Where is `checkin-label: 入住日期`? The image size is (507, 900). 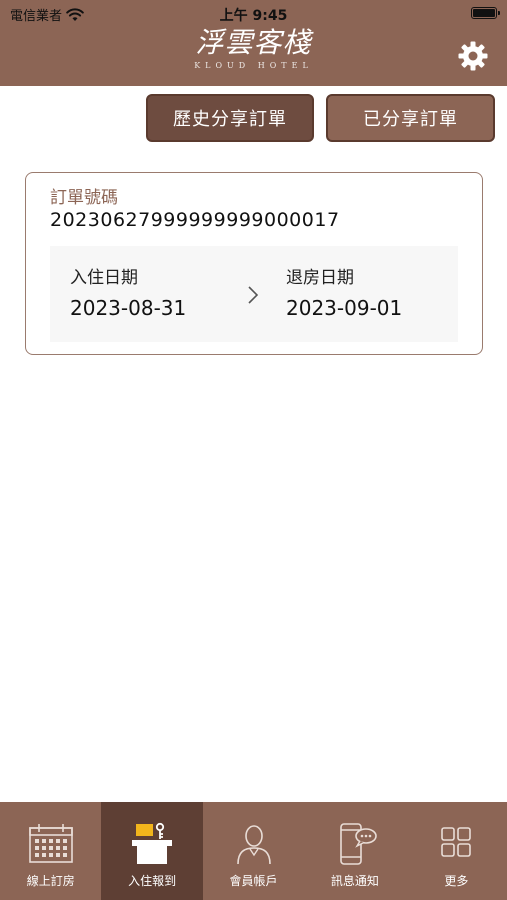
checkin-label: 入住日期 is located at coordinates (104, 278).